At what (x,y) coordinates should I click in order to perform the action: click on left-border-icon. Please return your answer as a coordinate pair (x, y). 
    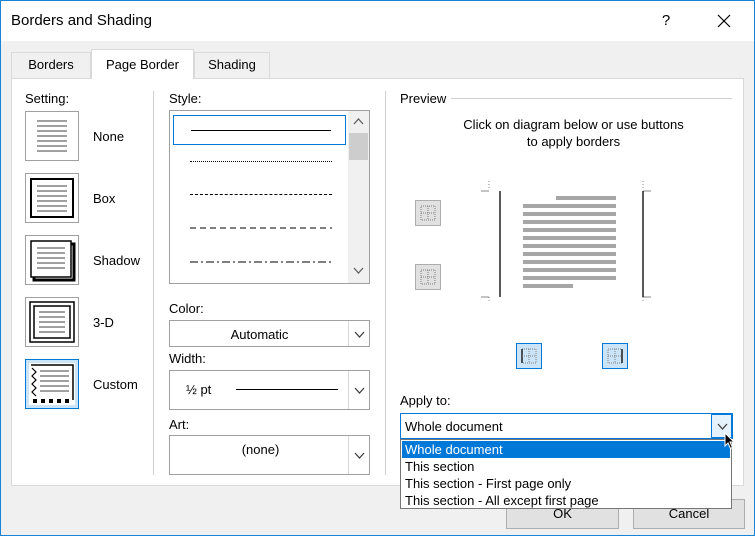
    Looking at the image, I should click on (529, 356).